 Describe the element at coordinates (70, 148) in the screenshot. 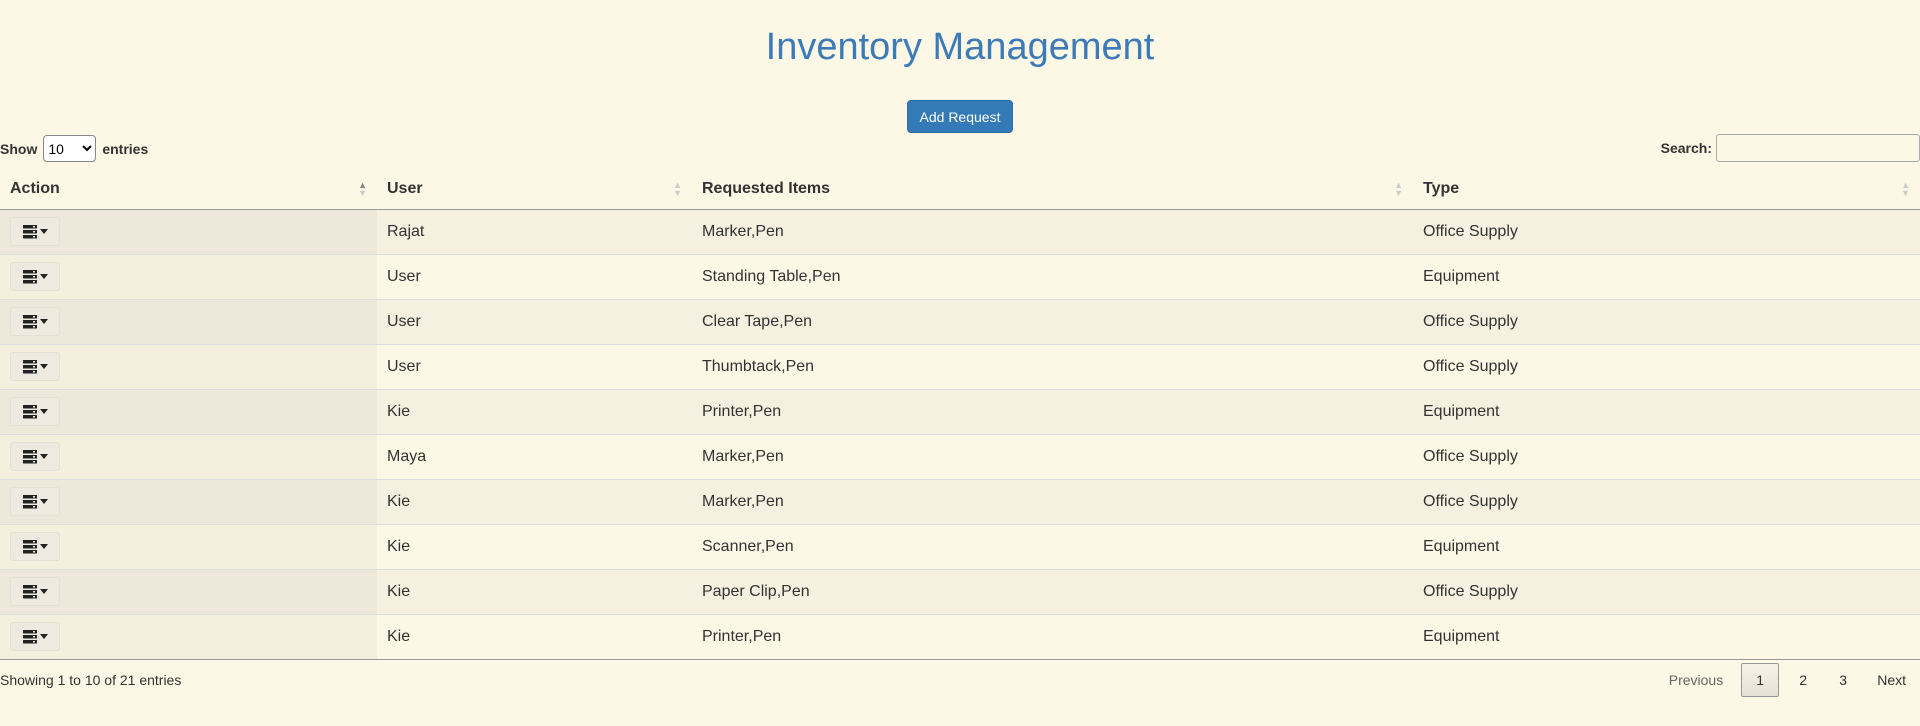

I see `entries-select: 10` at that location.